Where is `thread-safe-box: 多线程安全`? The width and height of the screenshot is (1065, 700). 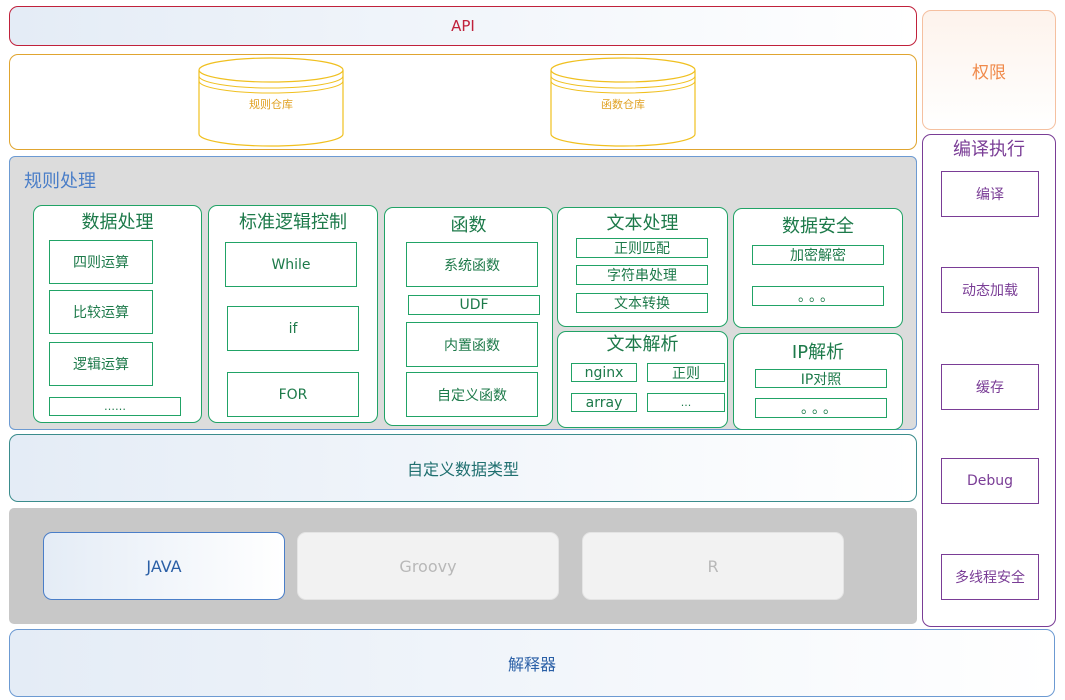 thread-safe-box: 多线程安全 is located at coordinates (990, 577).